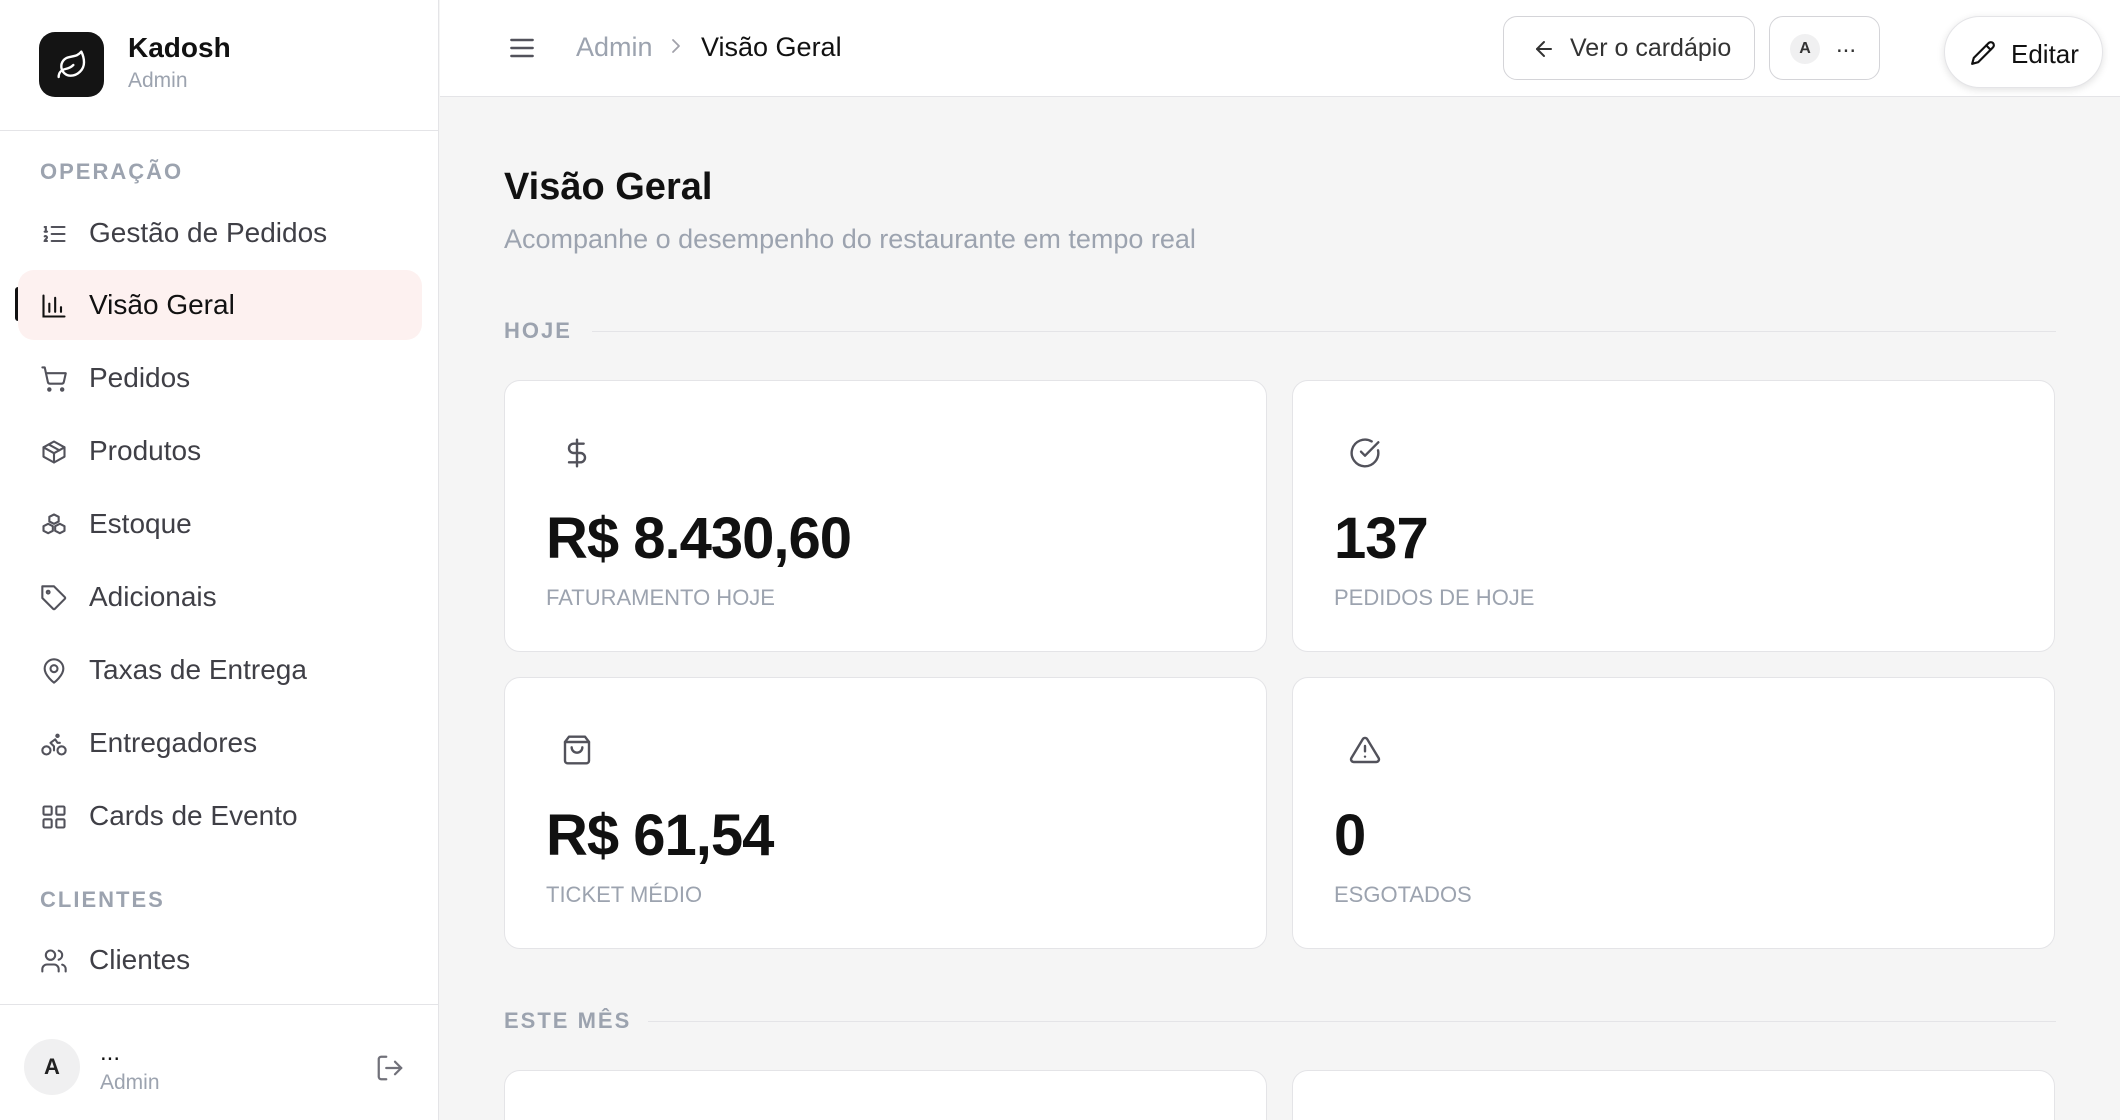 This screenshot has width=2120, height=1120. I want to click on brand-header: Kadosh Admin, so click(219, 65).